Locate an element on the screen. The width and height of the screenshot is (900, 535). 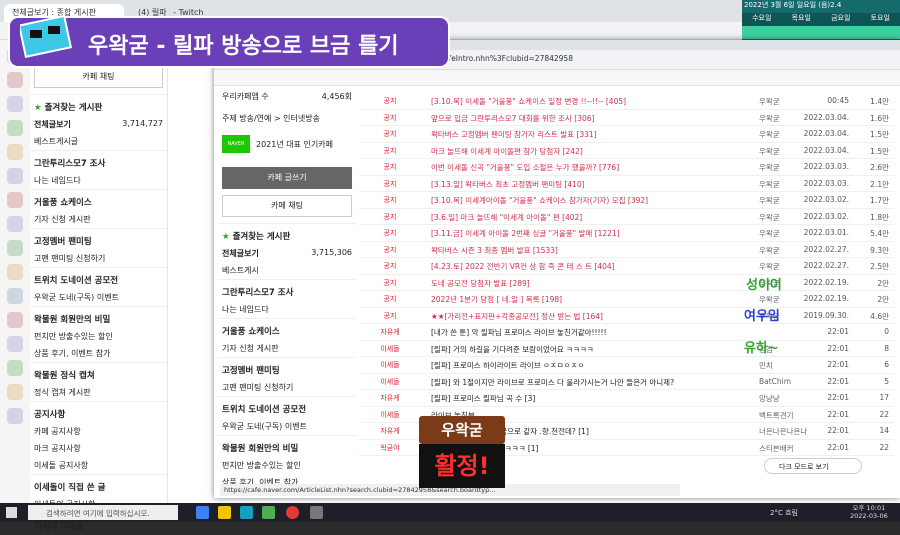
sidebar-item: 이세돌 공지사항 is located at coordinates (98, 465).